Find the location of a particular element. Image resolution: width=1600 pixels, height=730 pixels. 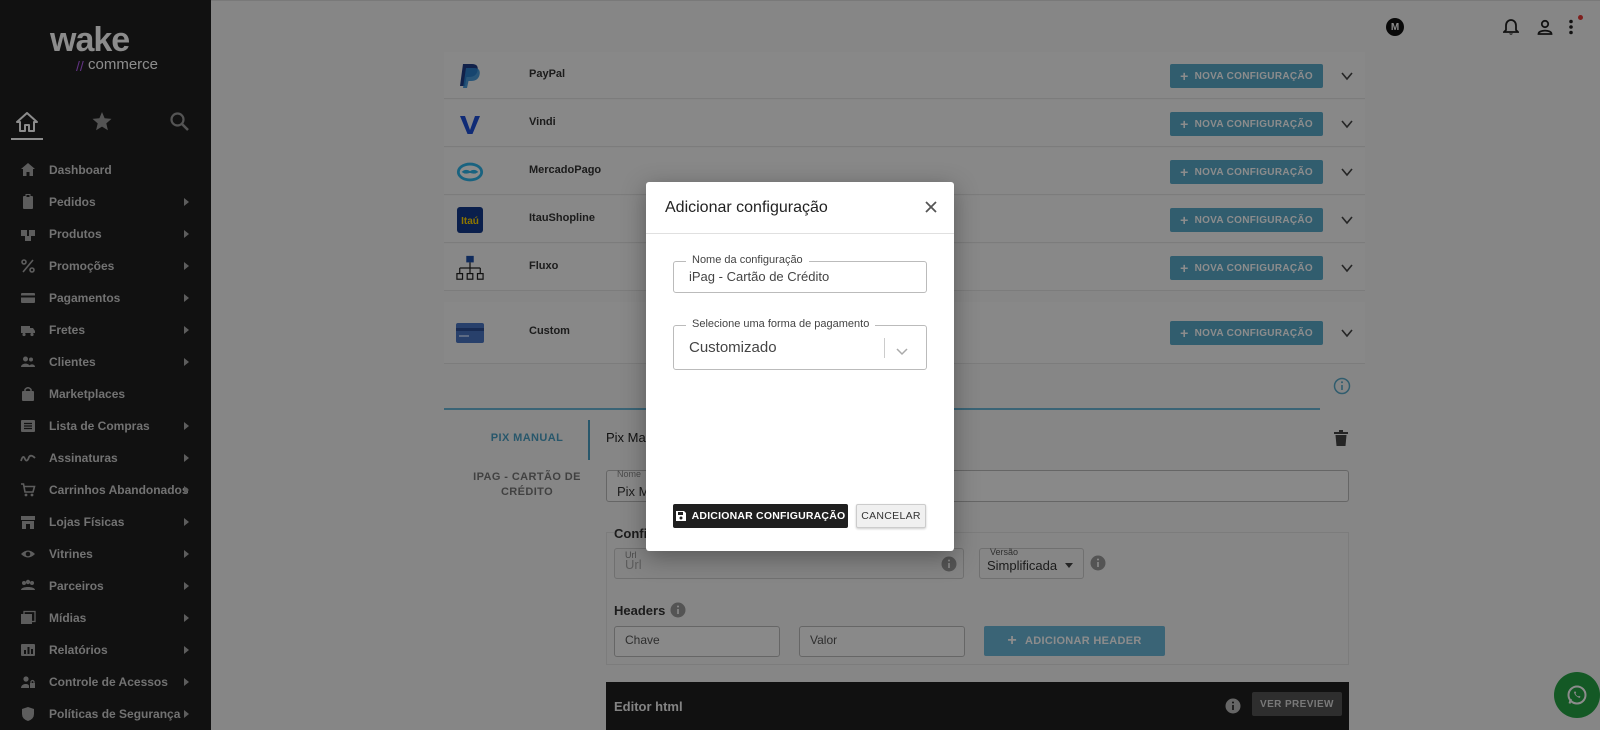

payment-method-value: Customizado is located at coordinates (733, 347).